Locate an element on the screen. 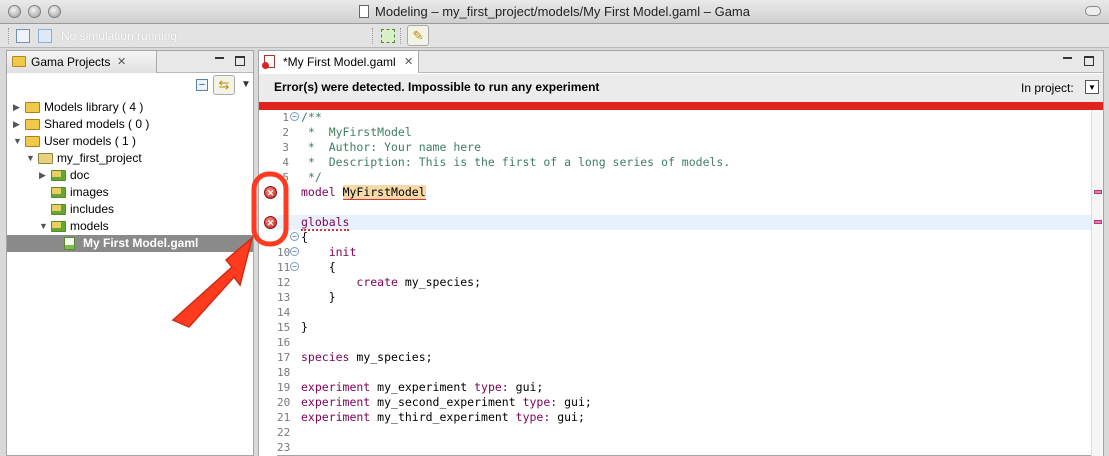 This screenshot has height=456, width=1109. code-line: 12 create my_species; is located at coordinates (684, 282).